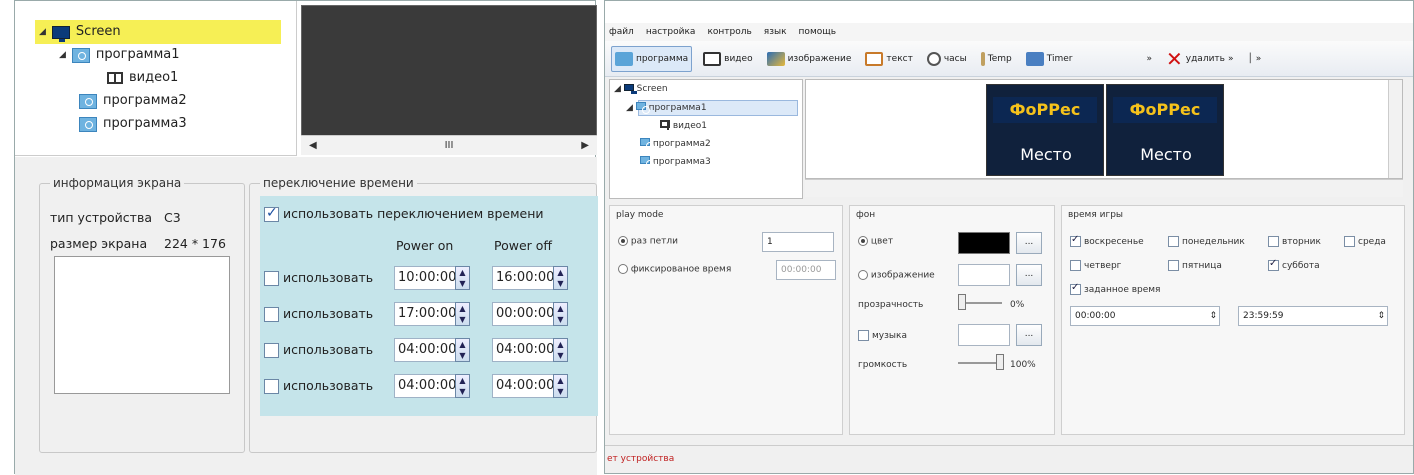 This screenshot has height=475, width=1414. I want to click on power-off-time-3: 04:00:00 ▲ ▼, so click(530, 350).